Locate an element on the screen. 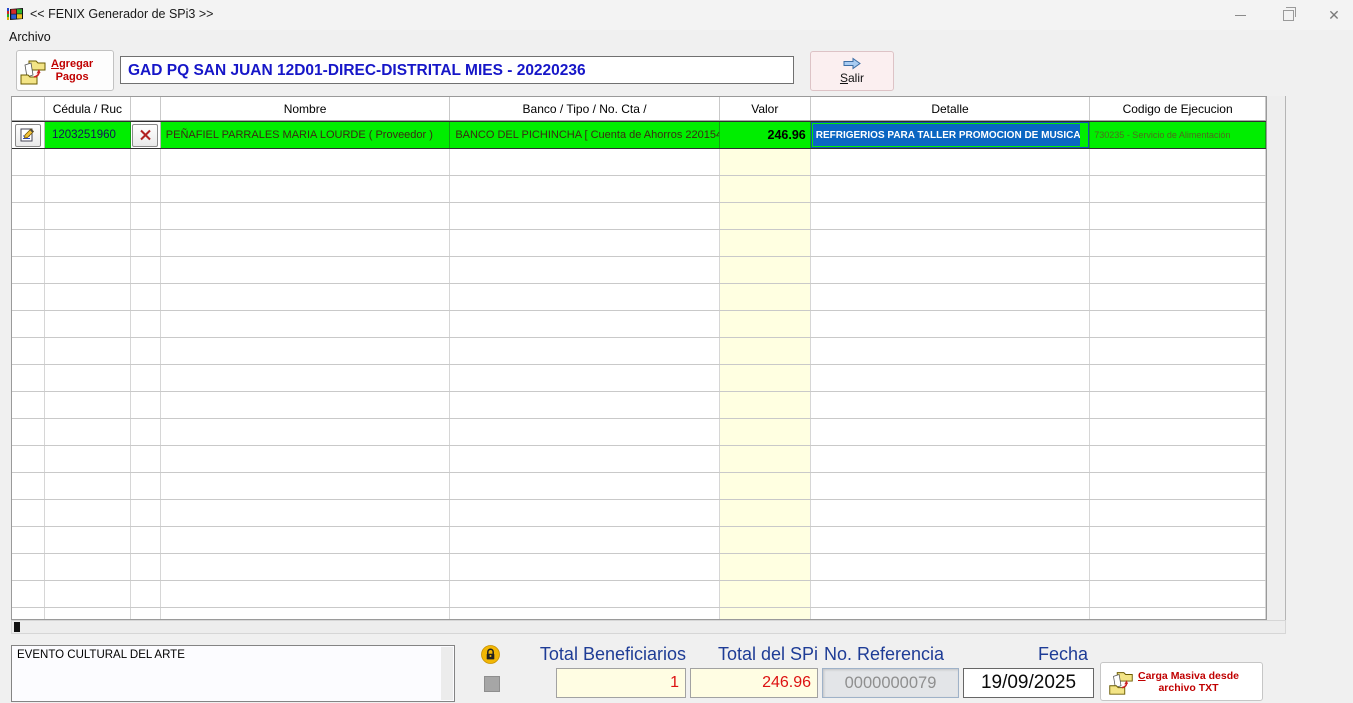 Image resolution: width=1353 pixels, height=703 pixels. row-delete-cell is located at coordinates (145, 135).